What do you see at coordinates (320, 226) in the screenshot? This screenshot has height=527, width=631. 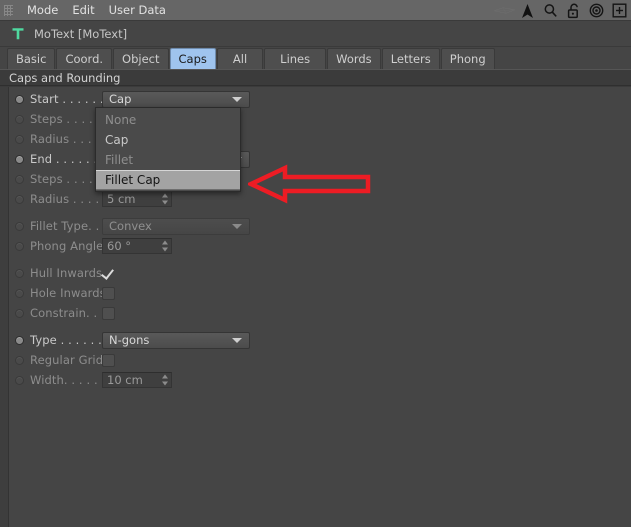 I see `row-fillet-type: Fillet Type. . . Convex` at bounding box center [320, 226].